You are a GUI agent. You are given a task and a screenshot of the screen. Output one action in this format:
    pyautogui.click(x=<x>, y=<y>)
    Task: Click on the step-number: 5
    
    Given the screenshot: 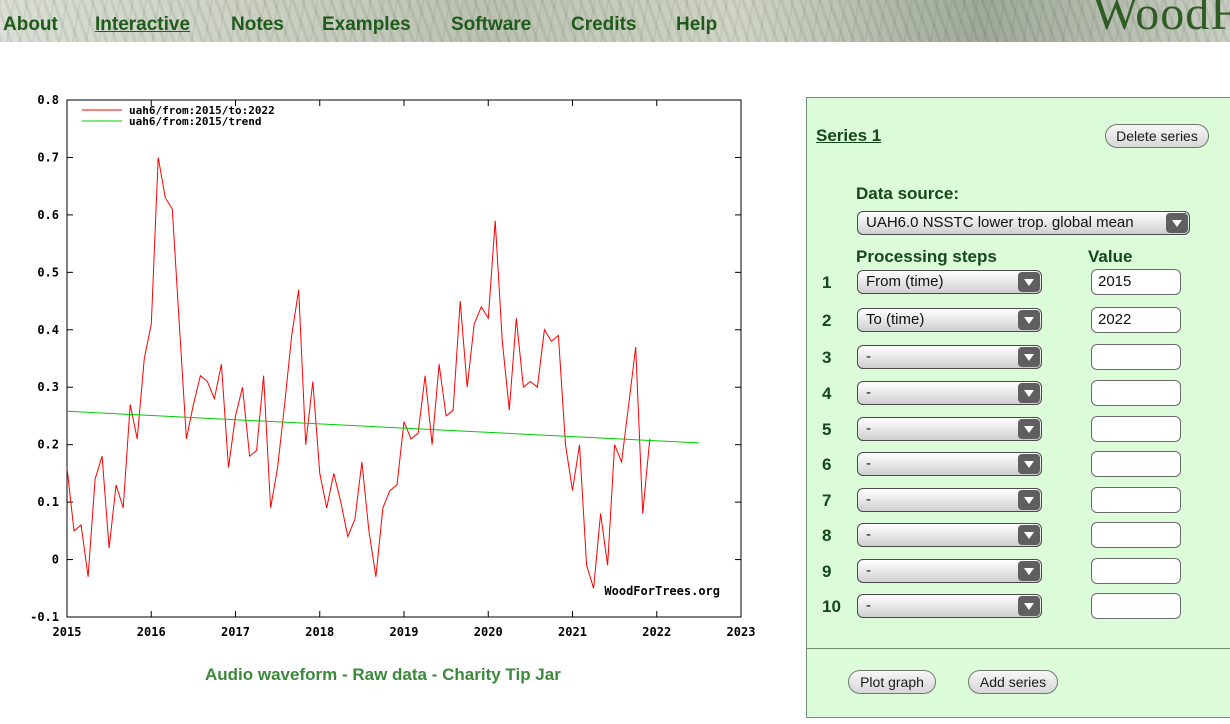 What is the action you would take?
    pyautogui.click(x=827, y=429)
    